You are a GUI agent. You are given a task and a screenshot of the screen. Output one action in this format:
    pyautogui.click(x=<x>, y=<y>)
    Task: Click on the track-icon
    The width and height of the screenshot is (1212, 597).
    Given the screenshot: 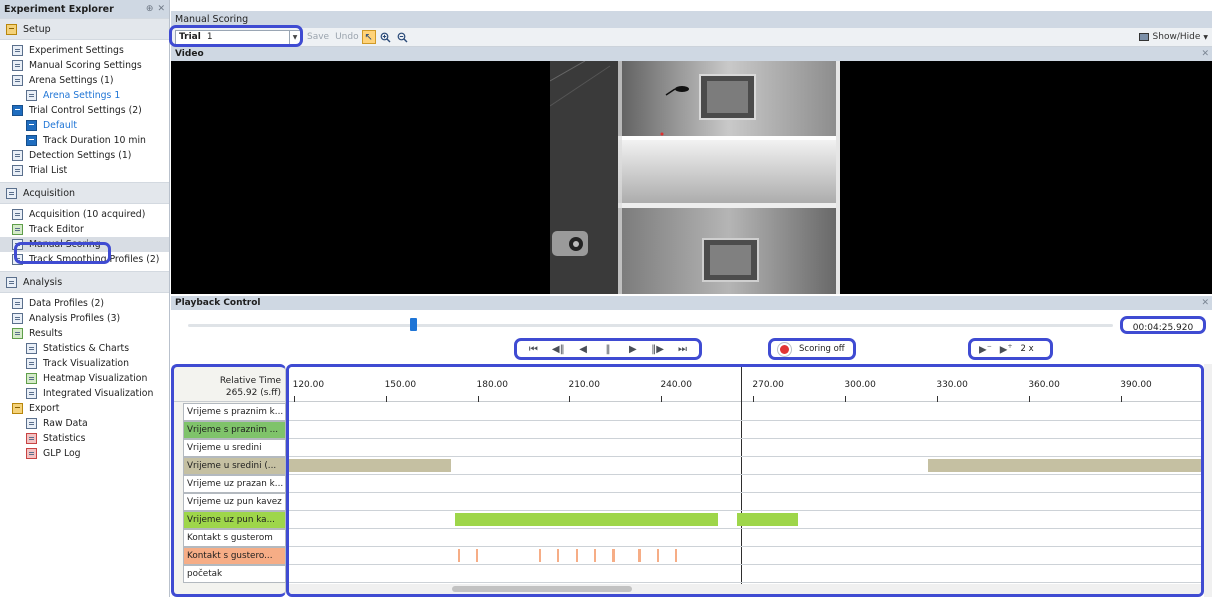 What is the action you would take?
    pyautogui.click(x=31, y=363)
    